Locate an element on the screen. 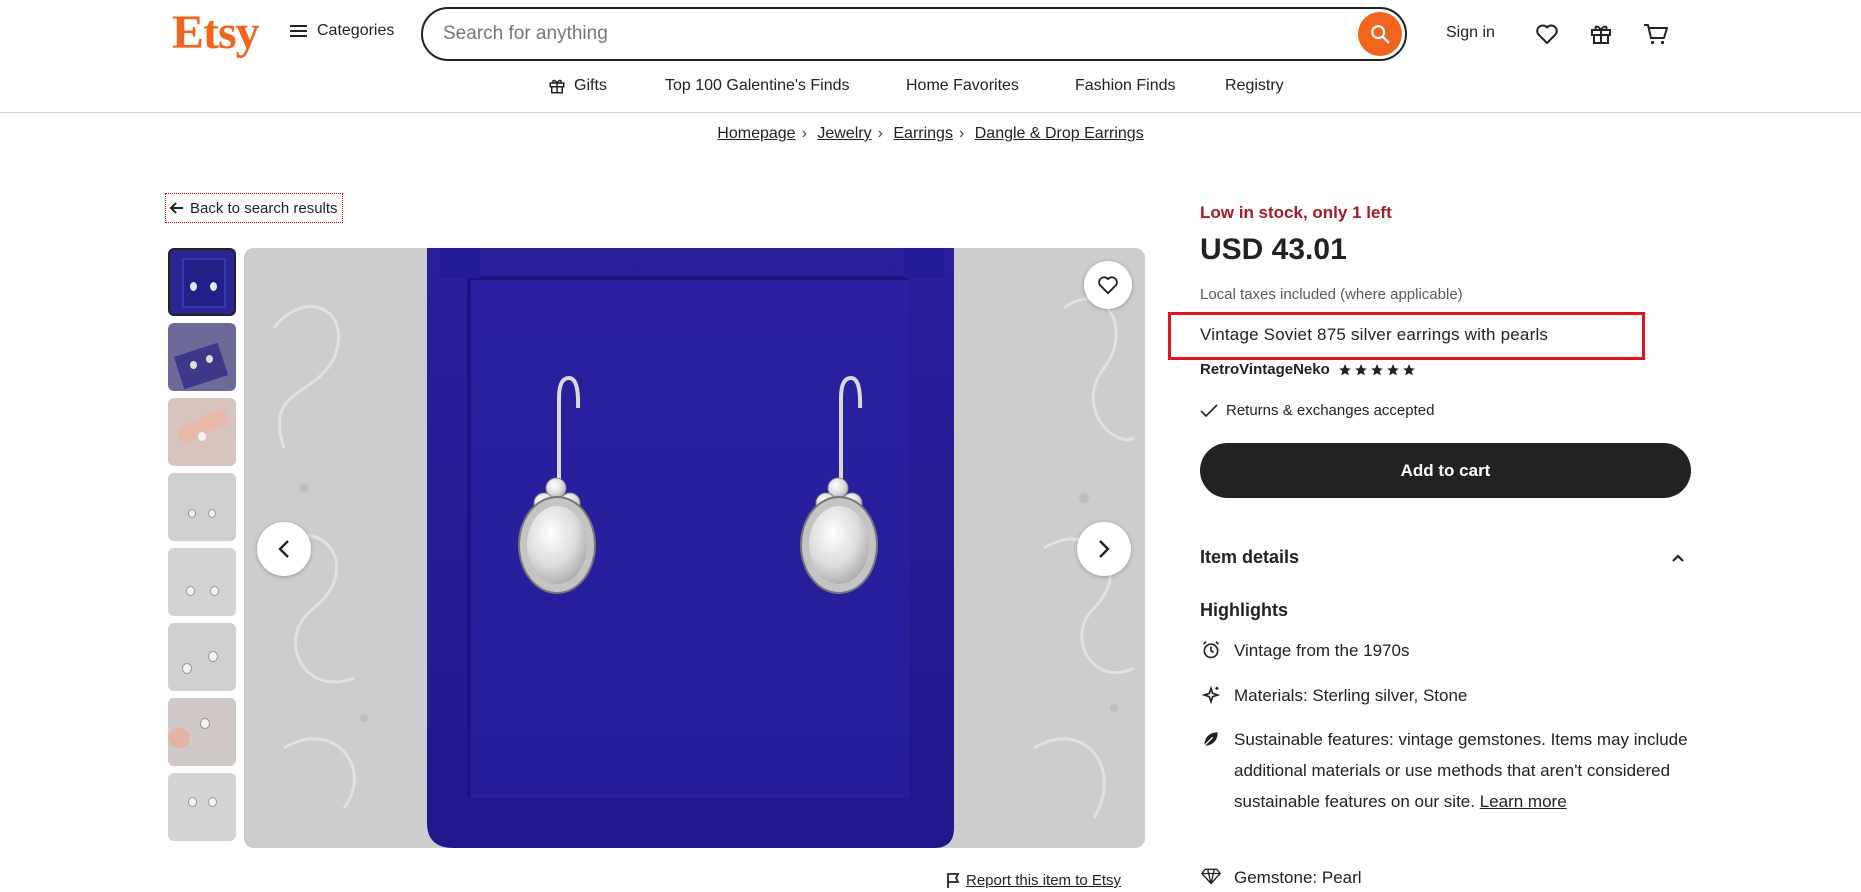  categories-button: Categories is located at coordinates (342, 31).